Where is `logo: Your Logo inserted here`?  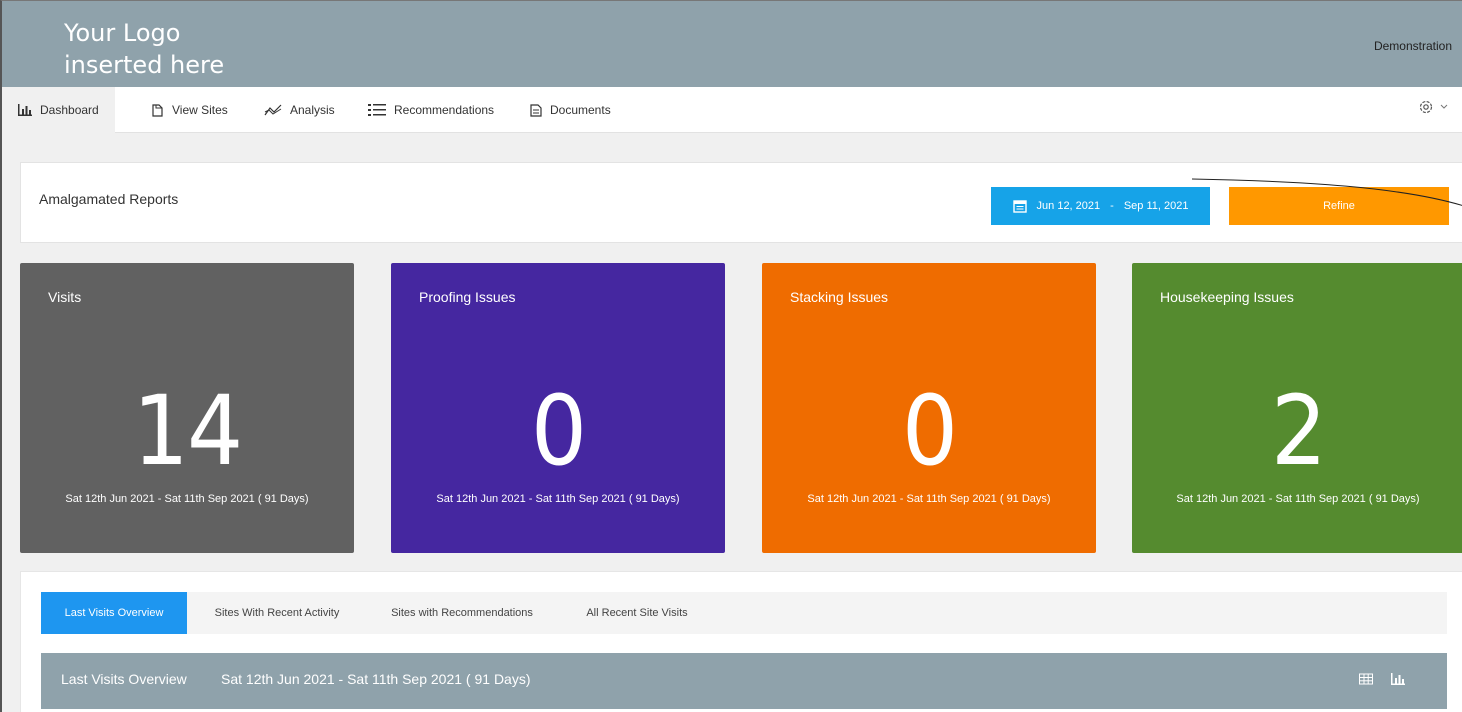
logo: Your Logo inserted here is located at coordinates (175, 47).